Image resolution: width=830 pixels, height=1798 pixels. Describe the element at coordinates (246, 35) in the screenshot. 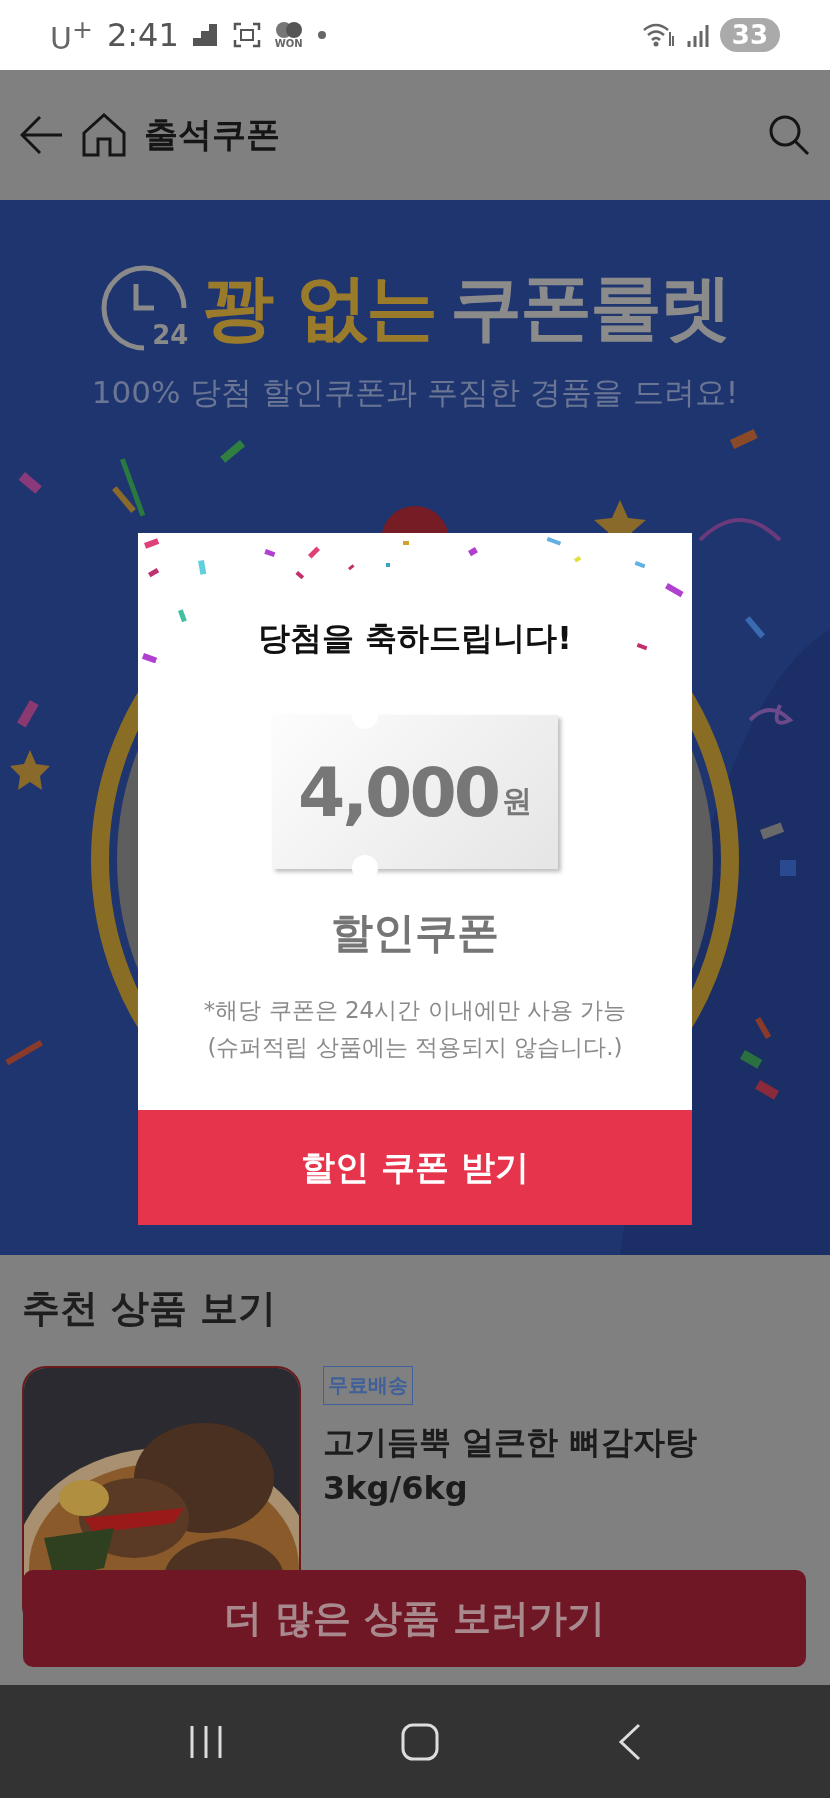

I see `screenshot-icon` at that location.